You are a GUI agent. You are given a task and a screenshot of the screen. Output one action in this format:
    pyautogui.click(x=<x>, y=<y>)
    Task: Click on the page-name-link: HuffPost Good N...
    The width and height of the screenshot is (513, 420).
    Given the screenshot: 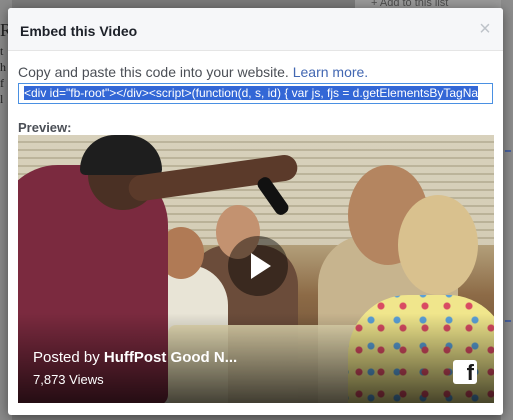 What is the action you would take?
    pyautogui.click(x=170, y=357)
    